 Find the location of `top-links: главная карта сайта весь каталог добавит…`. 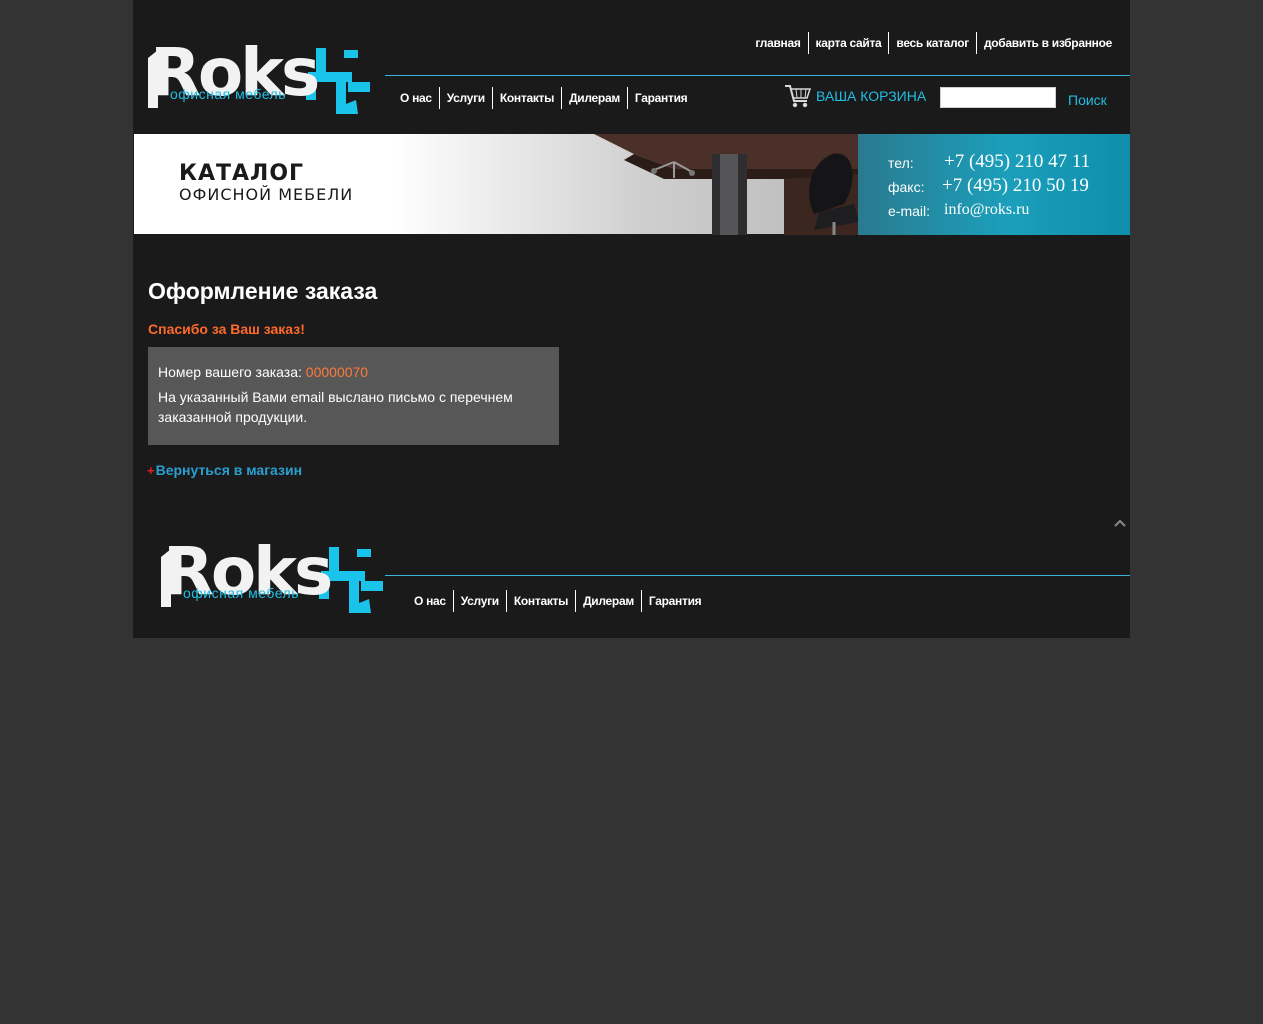

top-links: главная карта сайта весь каталог добавит… is located at coordinates (930, 43).